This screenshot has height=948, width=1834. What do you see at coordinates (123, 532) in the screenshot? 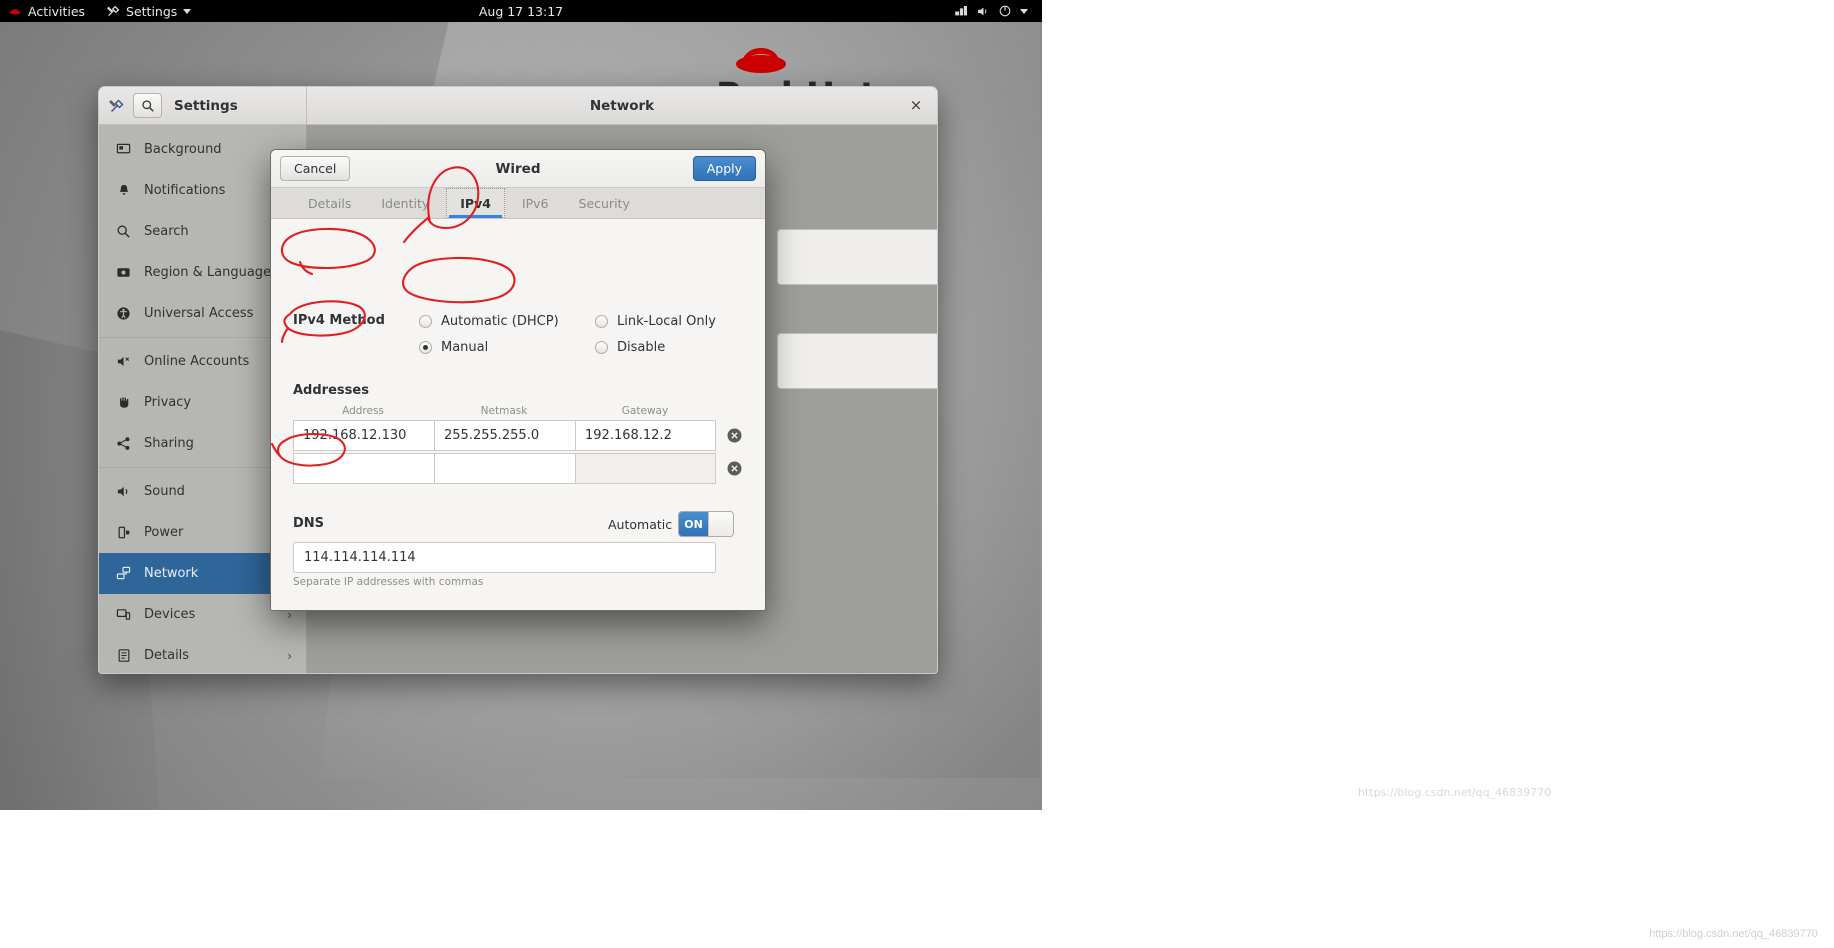
I see `power-plug-icon` at bounding box center [123, 532].